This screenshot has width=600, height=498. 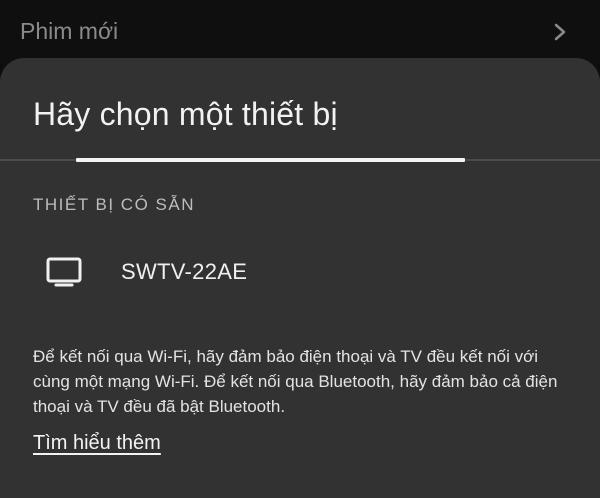 I want to click on progress-bar, so click(x=270, y=160).